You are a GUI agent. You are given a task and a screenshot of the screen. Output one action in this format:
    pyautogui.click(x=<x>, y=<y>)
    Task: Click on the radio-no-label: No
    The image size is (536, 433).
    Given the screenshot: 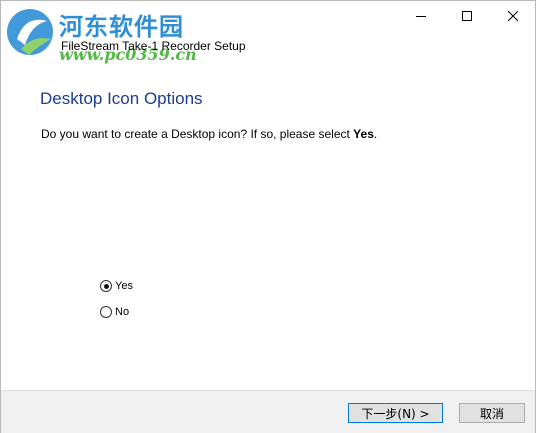 What is the action you would take?
    pyautogui.click(x=122, y=312)
    